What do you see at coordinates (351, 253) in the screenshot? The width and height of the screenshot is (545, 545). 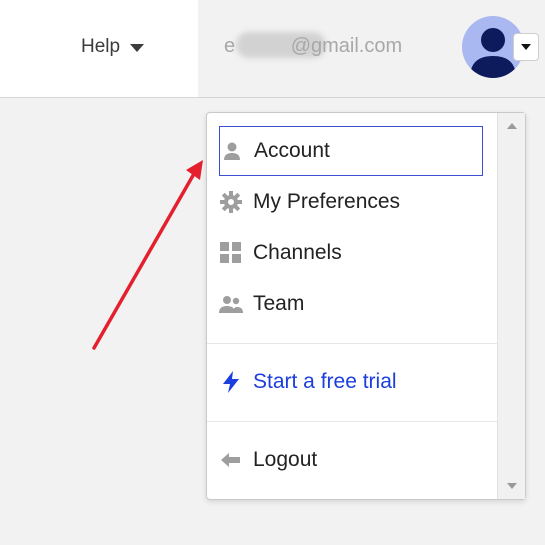 I see `menu-item-channels: Channels` at bounding box center [351, 253].